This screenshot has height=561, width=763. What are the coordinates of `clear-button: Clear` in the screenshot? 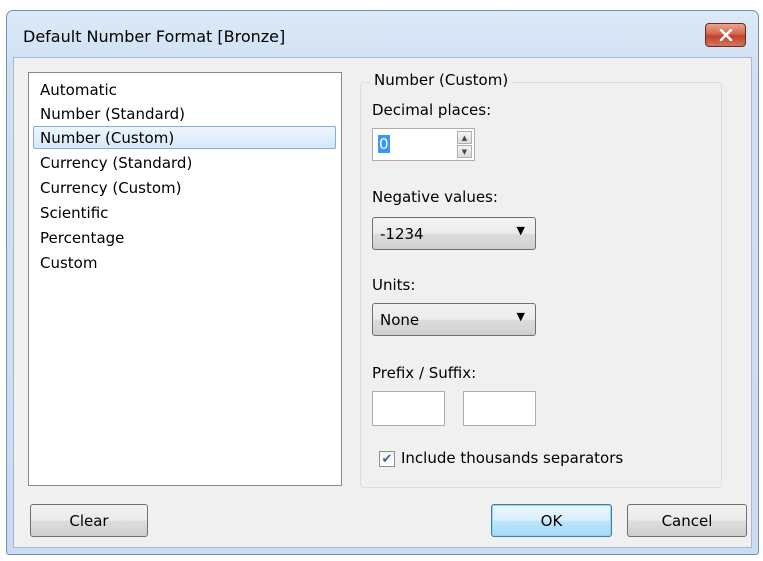 It's located at (89, 520).